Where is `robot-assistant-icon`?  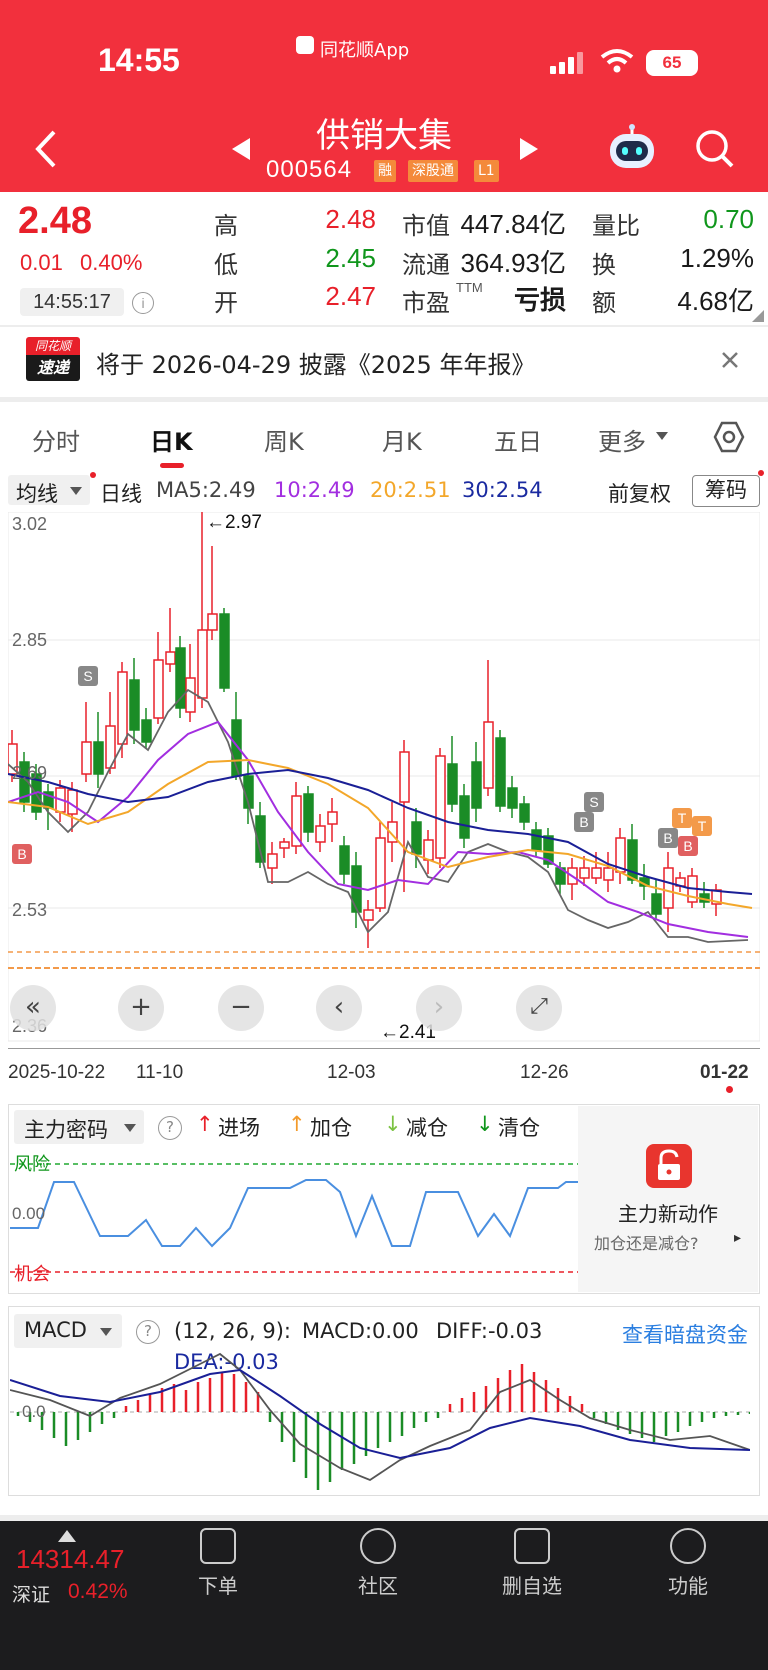
robot-assistant-icon is located at coordinates (632, 148).